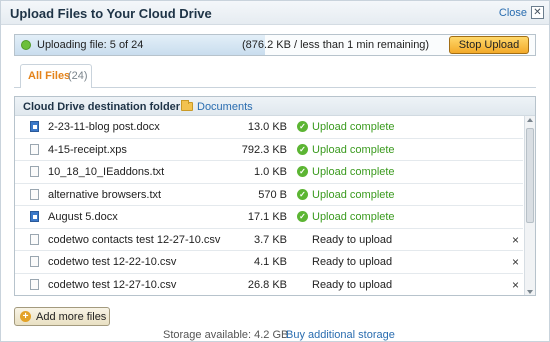 This screenshot has width=550, height=342. I want to click on file-name: August 5.docx, so click(83, 217).